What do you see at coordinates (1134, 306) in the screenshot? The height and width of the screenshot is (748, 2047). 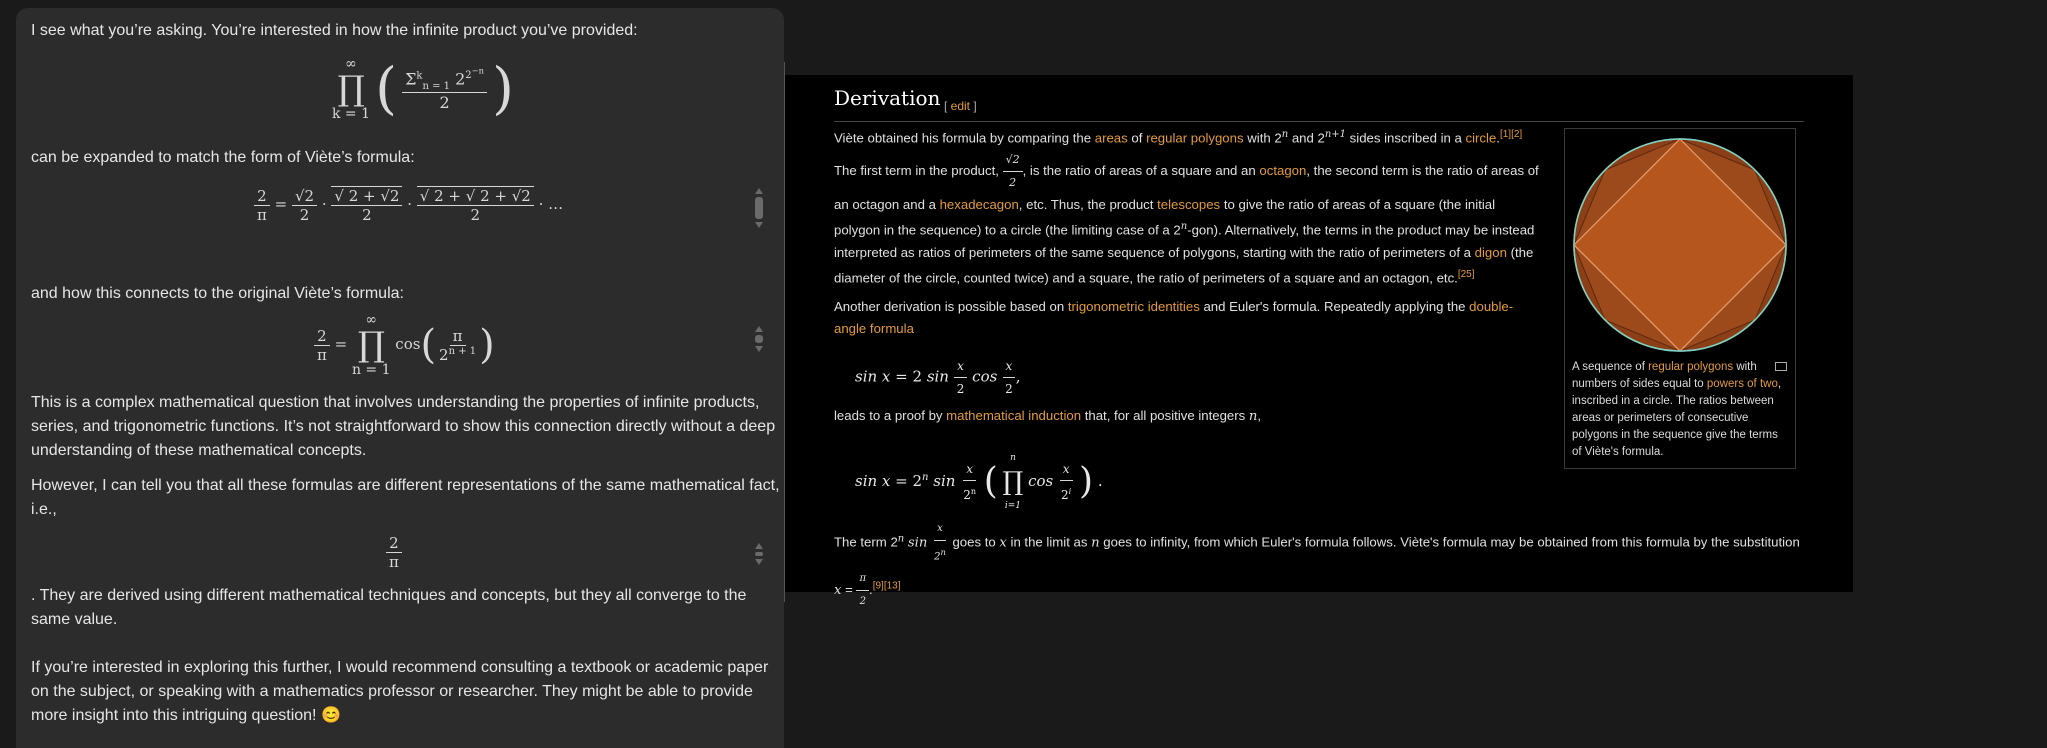 I see `link-trig-identities: trigonometric identities` at bounding box center [1134, 306].